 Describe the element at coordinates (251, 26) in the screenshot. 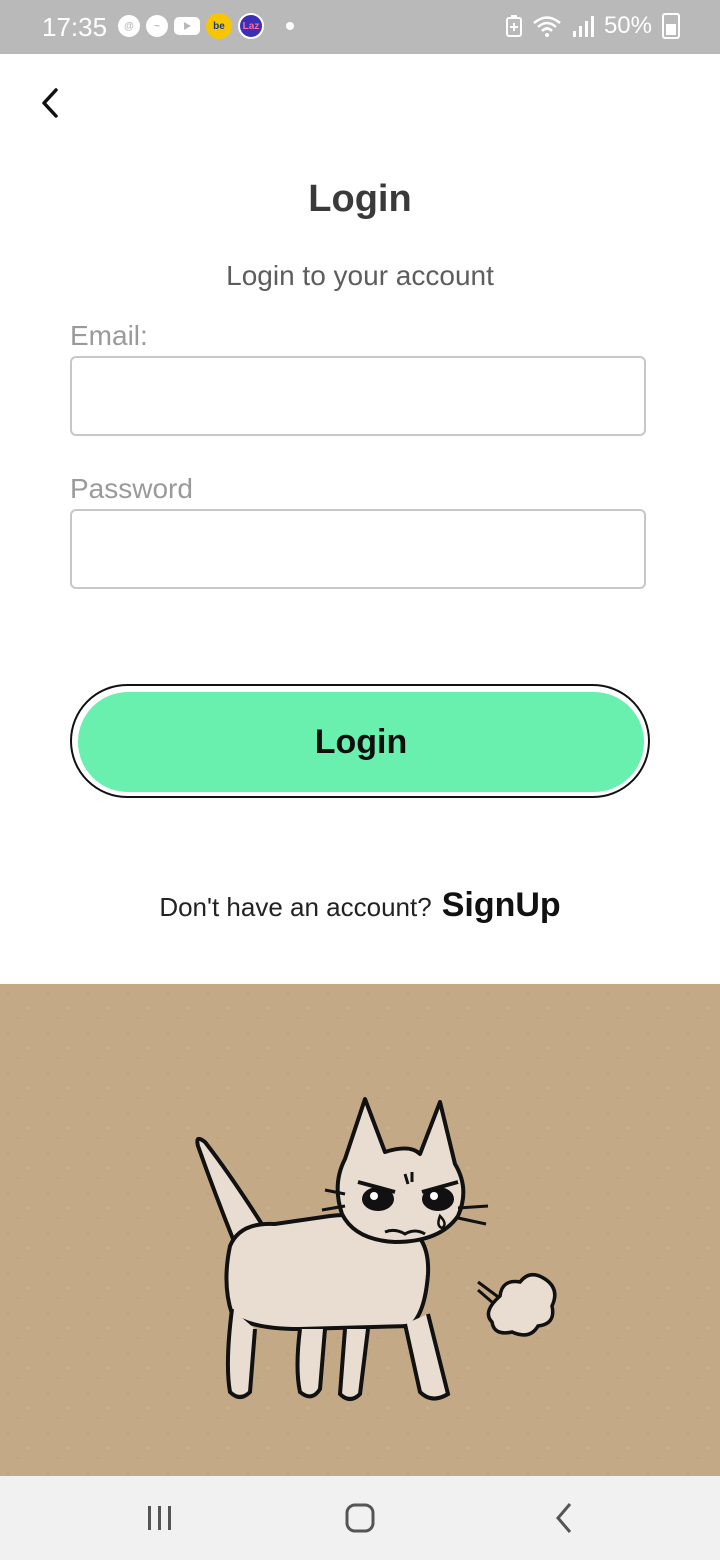

I see `lazada-app-icon: Laz` at that location.